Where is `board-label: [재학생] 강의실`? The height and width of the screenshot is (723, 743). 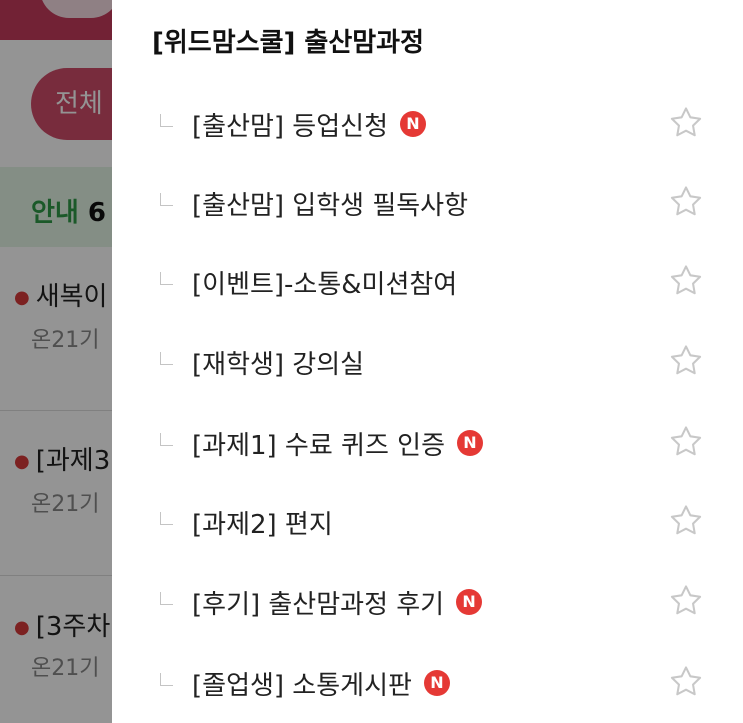 board-label: [재학생] 강의실 is located at coordinates (278, 364).